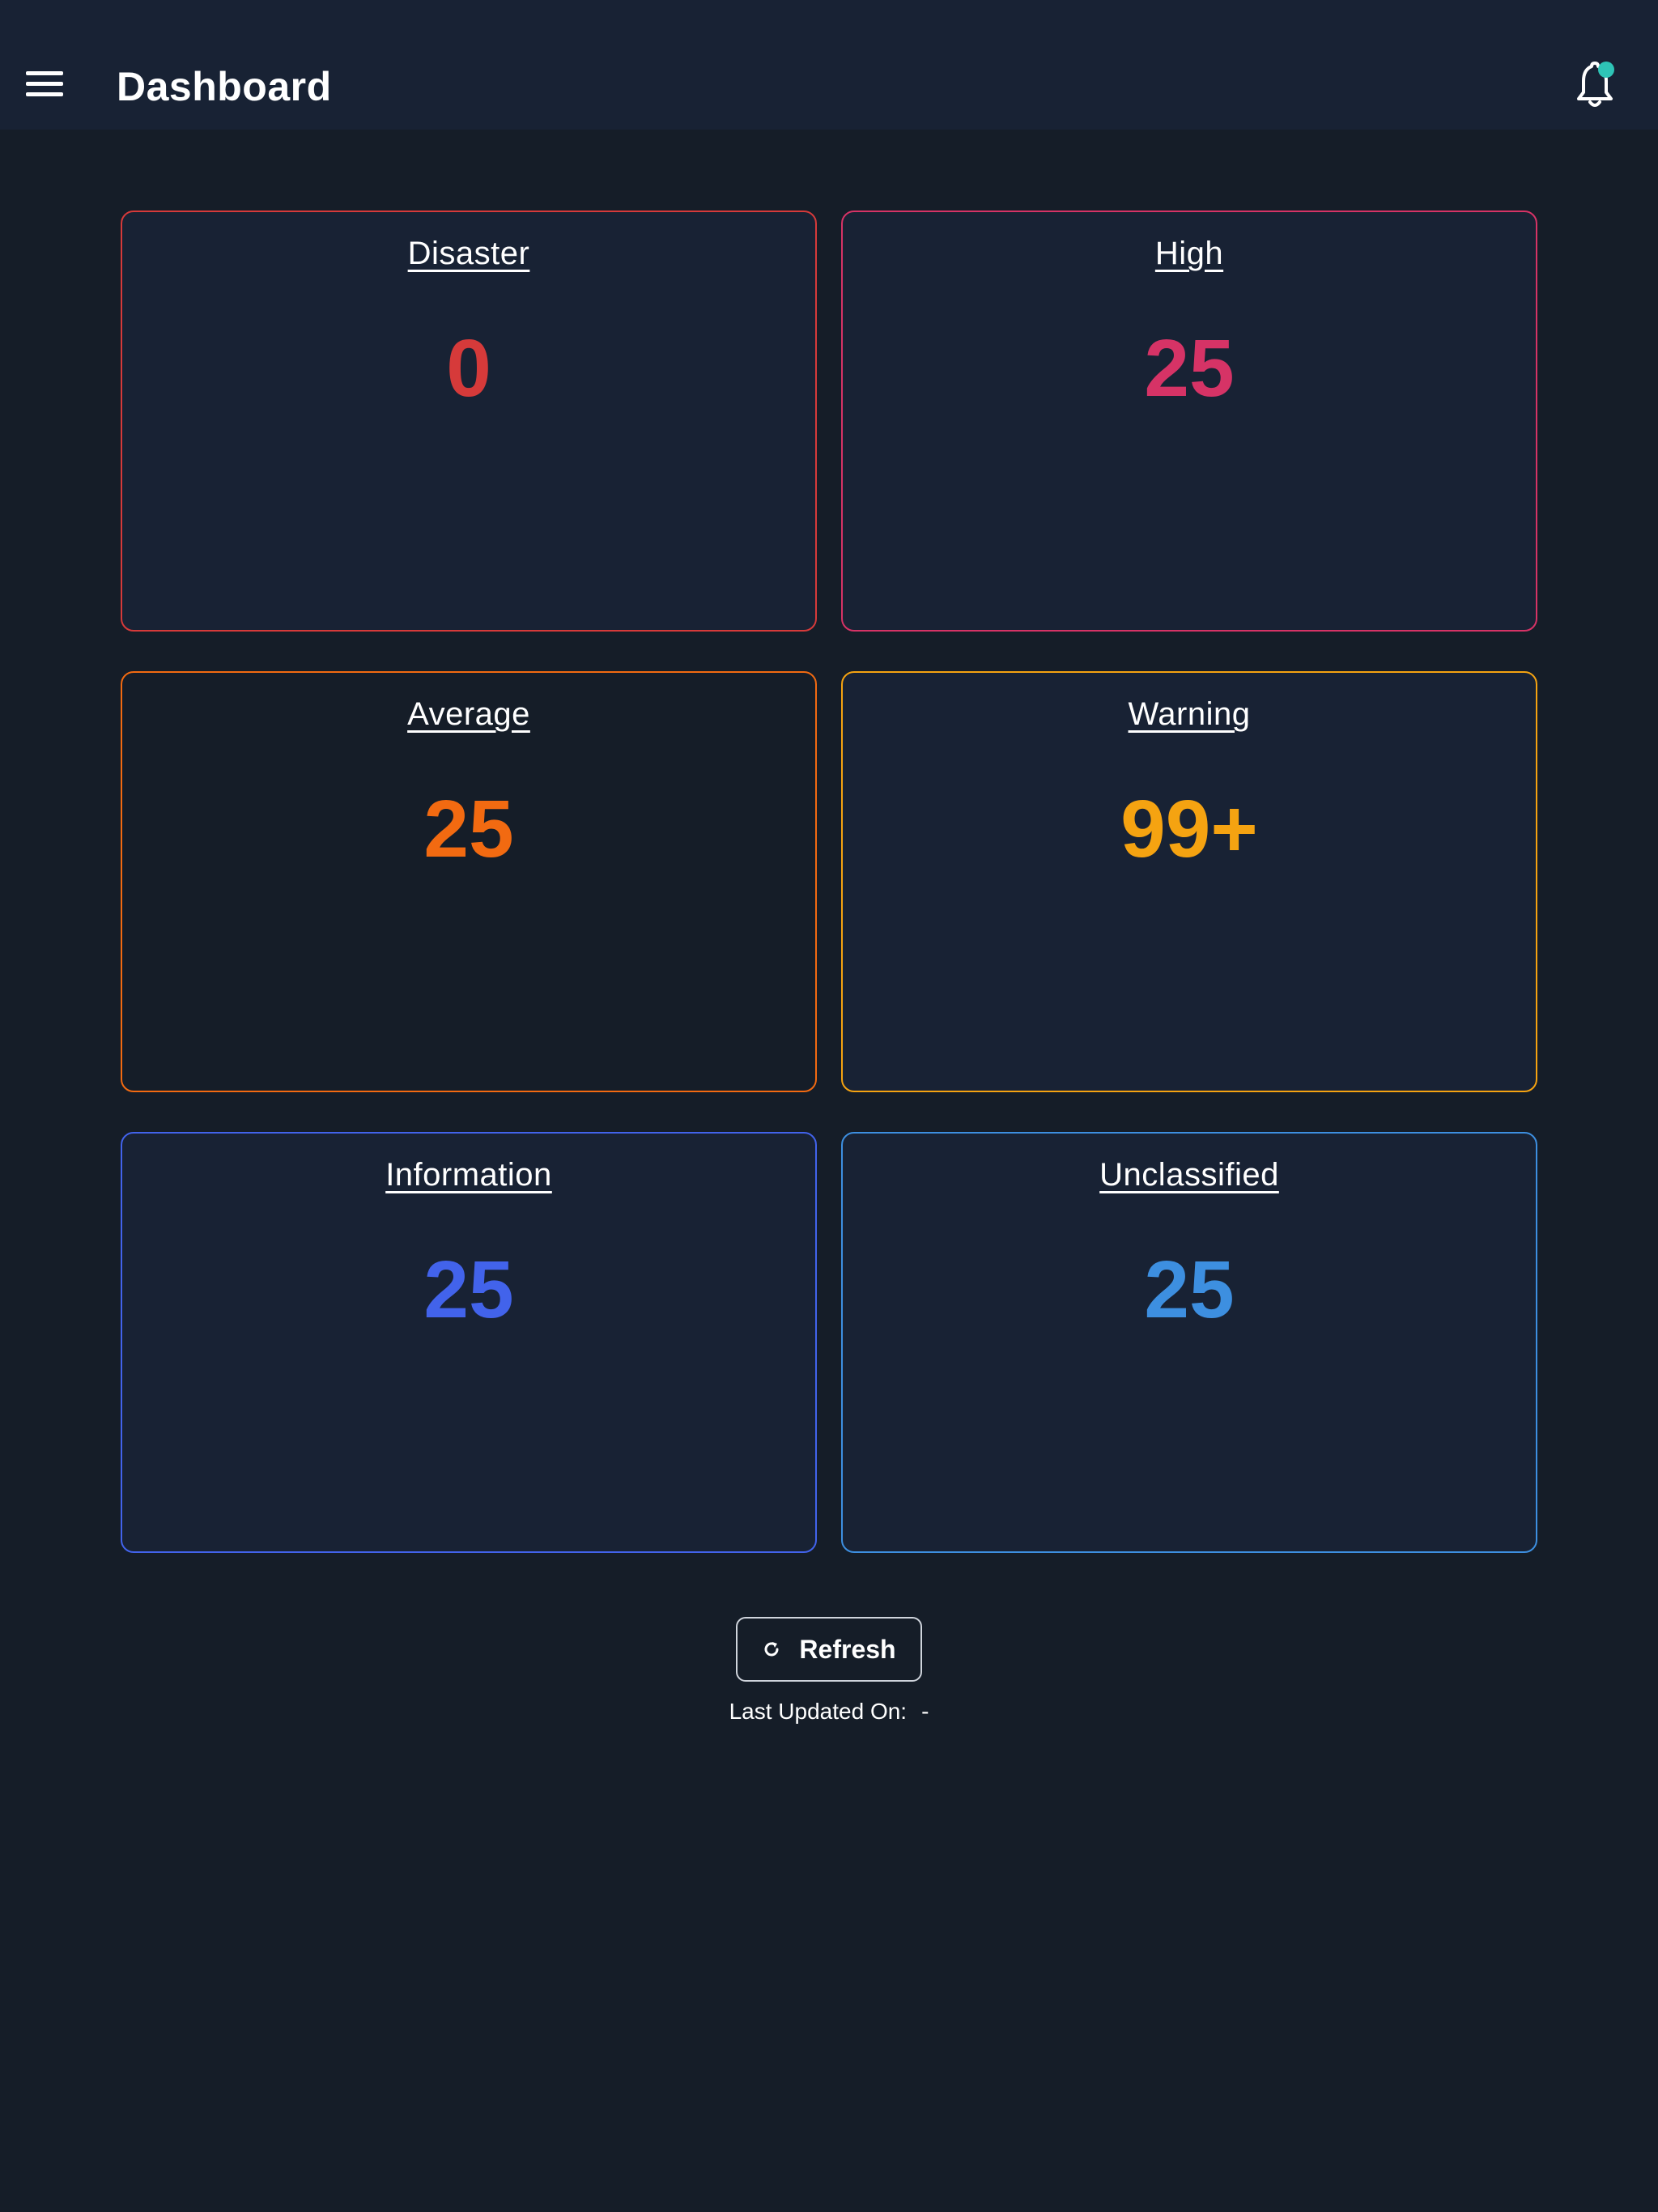  Describe the element at coordinates (468, 254) in the screenshot. I see `card-title: Disaster` at that location.